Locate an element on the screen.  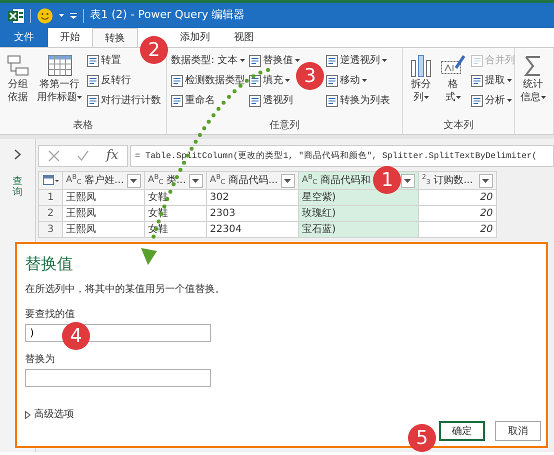
ribbon-button: 转置 is located at coordinates (104, 60).